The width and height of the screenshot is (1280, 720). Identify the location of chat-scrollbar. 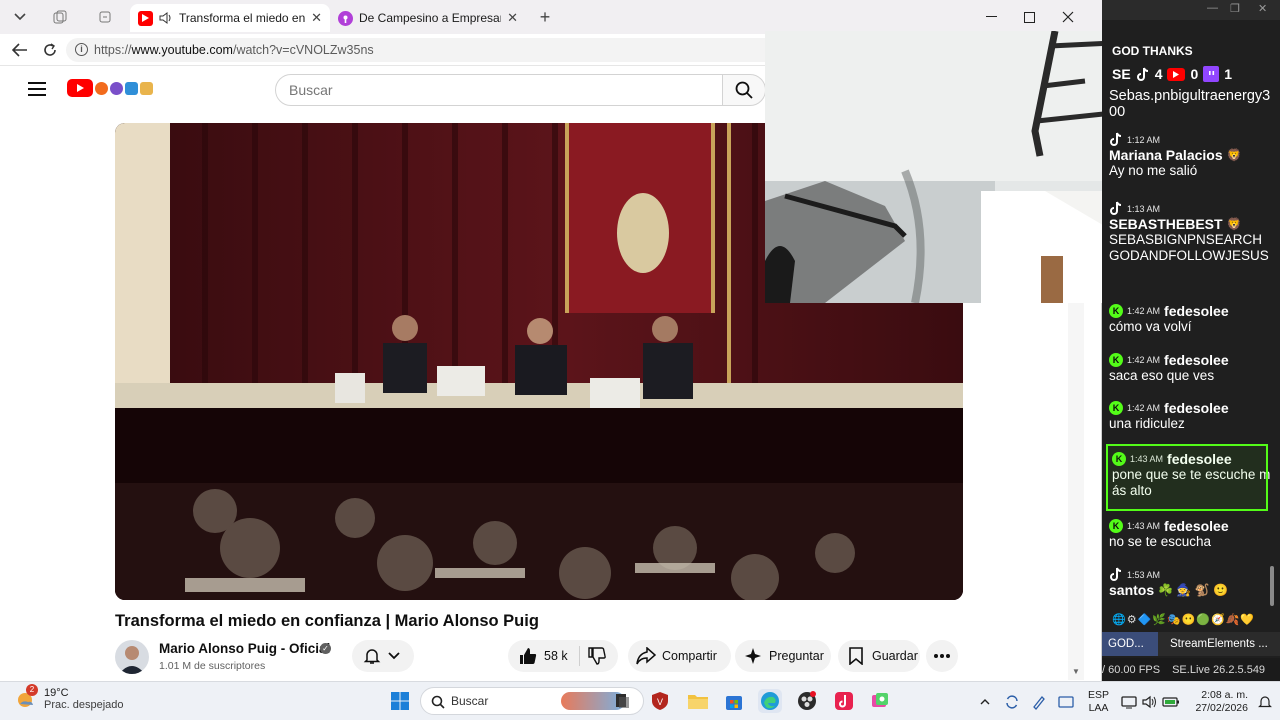
(1272, 586).